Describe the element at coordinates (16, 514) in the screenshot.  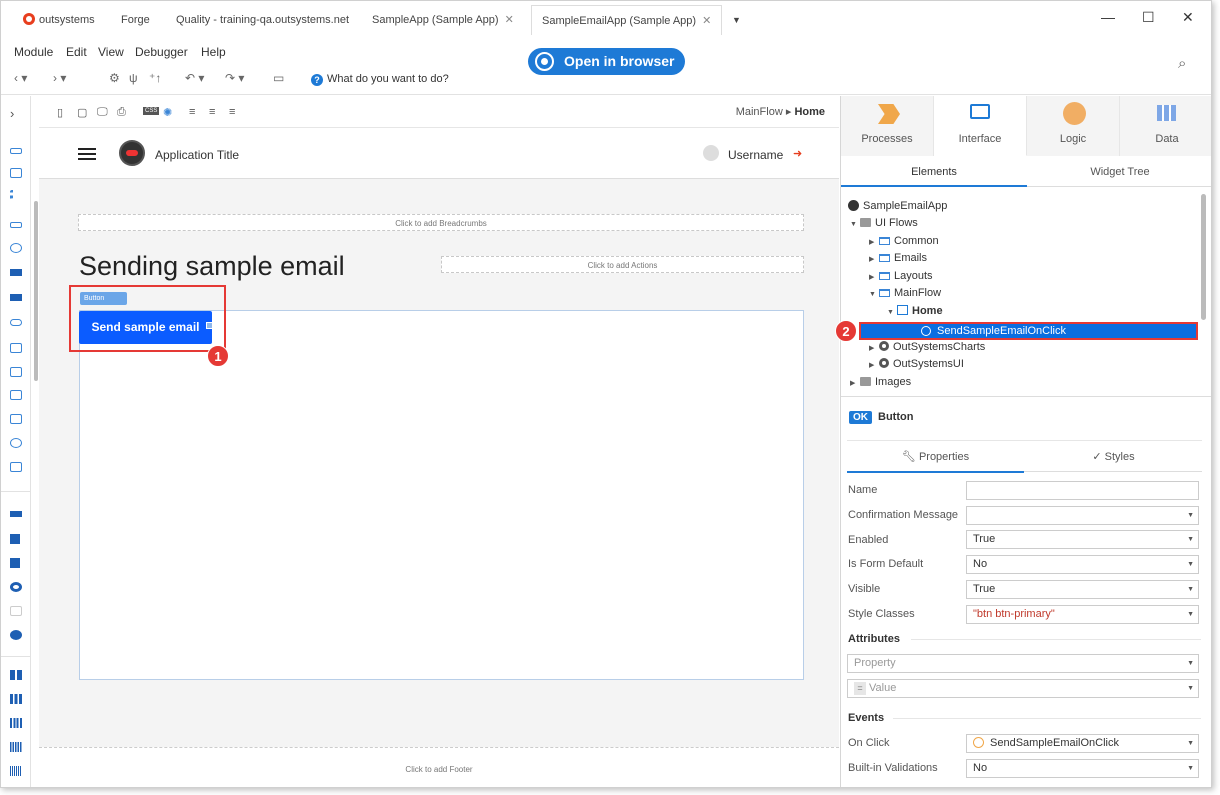
I see `area-chart-icon` at that location.